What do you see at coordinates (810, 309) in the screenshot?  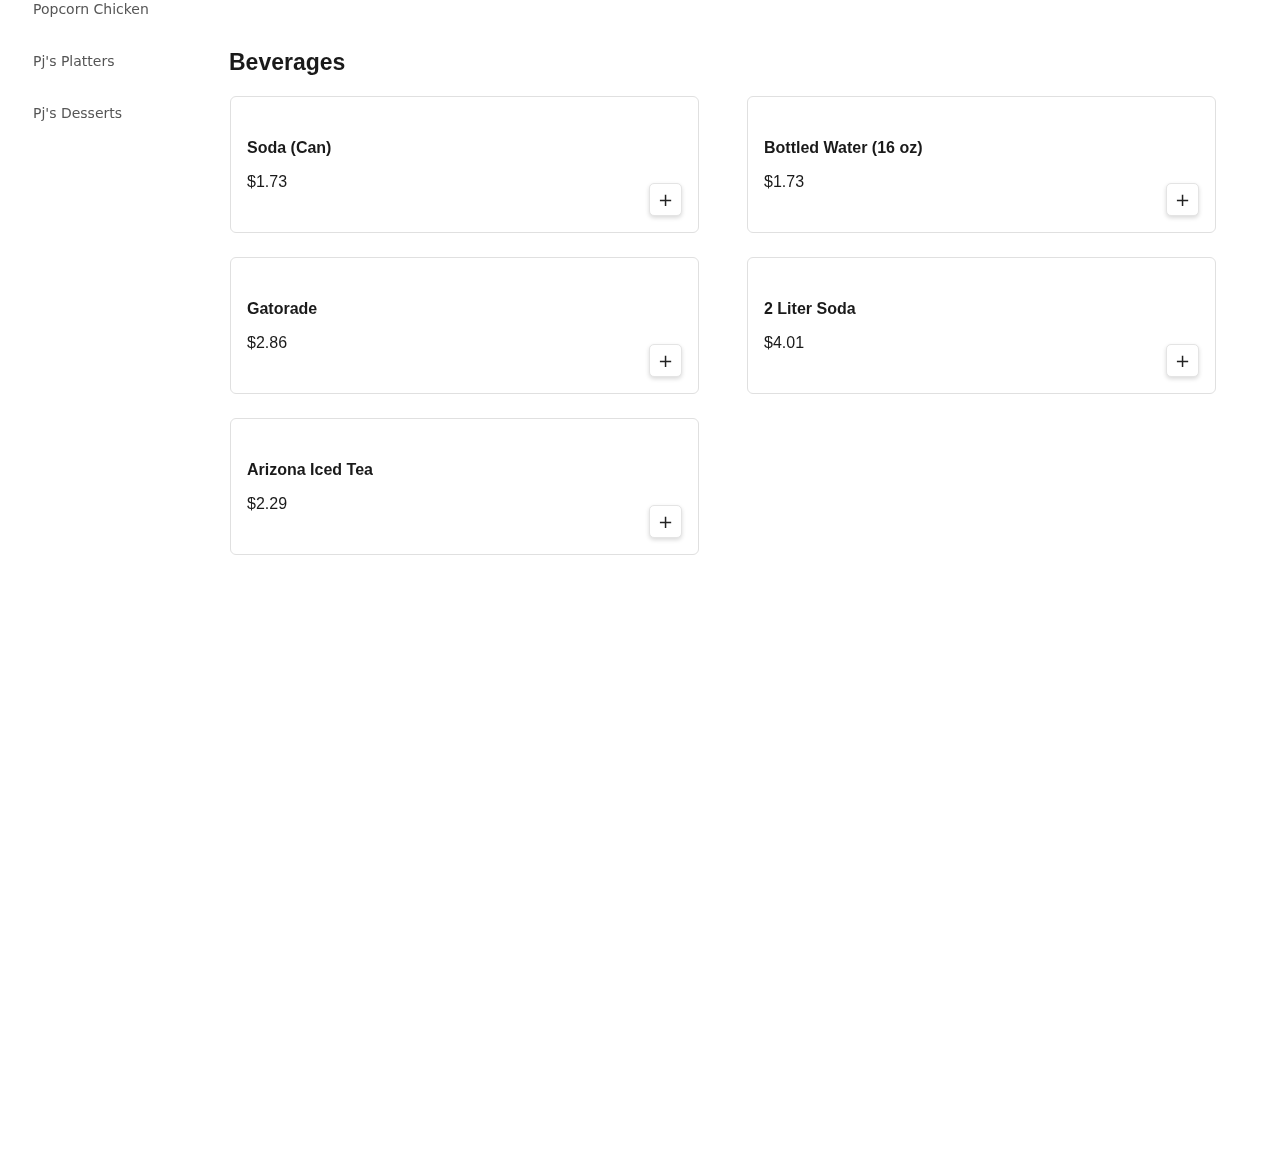 I see `item-name: 2 Liter Soda` at bounding box center [810, 309].